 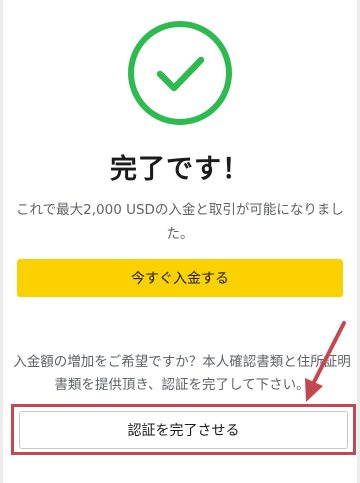 What do you see at coordinates (180, 278) in the screenshot?
I see `deposit-now-button: 今すぐ入金する` at bounding box center [180, 278].